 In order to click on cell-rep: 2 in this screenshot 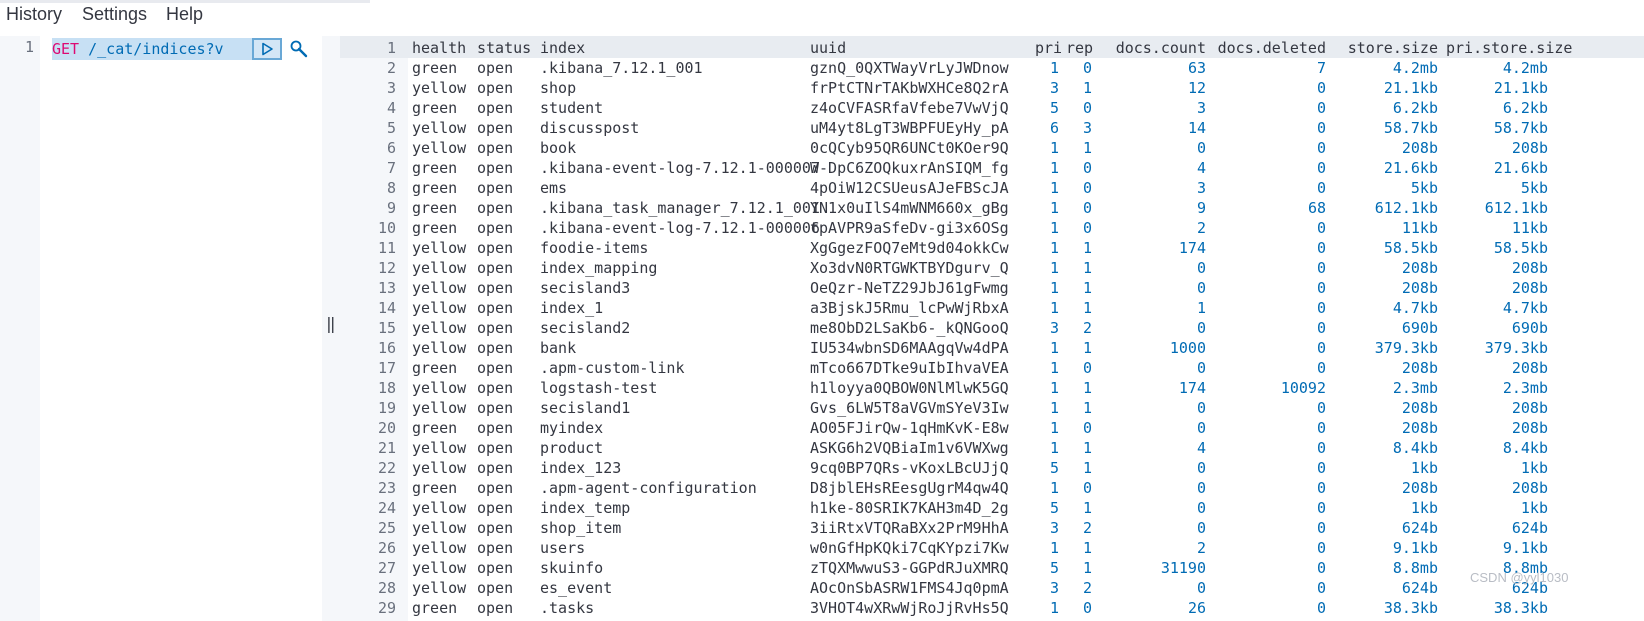, I will do `click(1087, 588)`.